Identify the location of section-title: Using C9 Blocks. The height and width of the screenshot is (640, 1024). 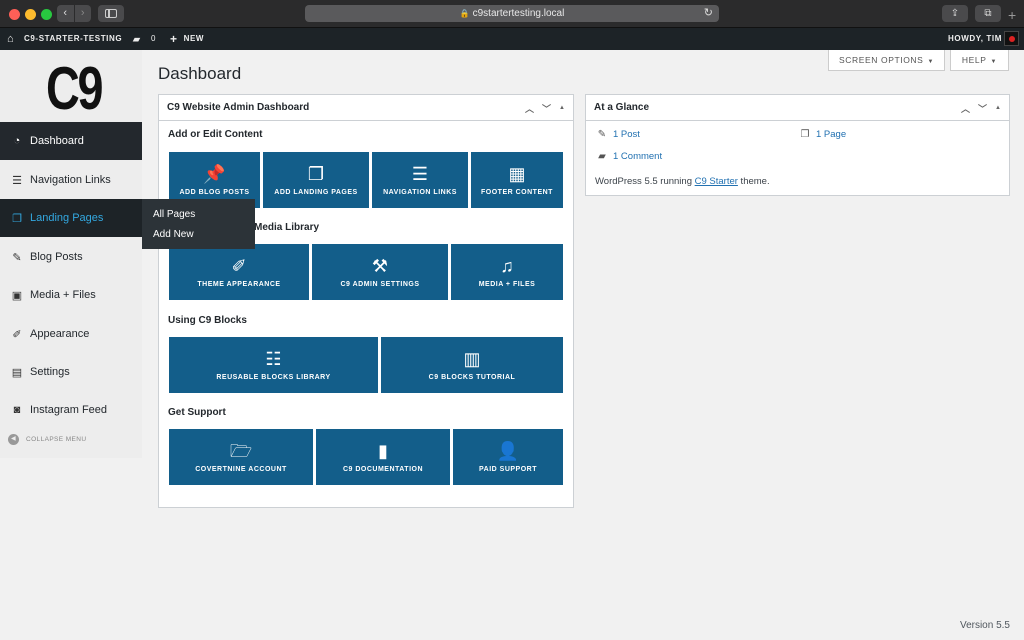
(207, 320).